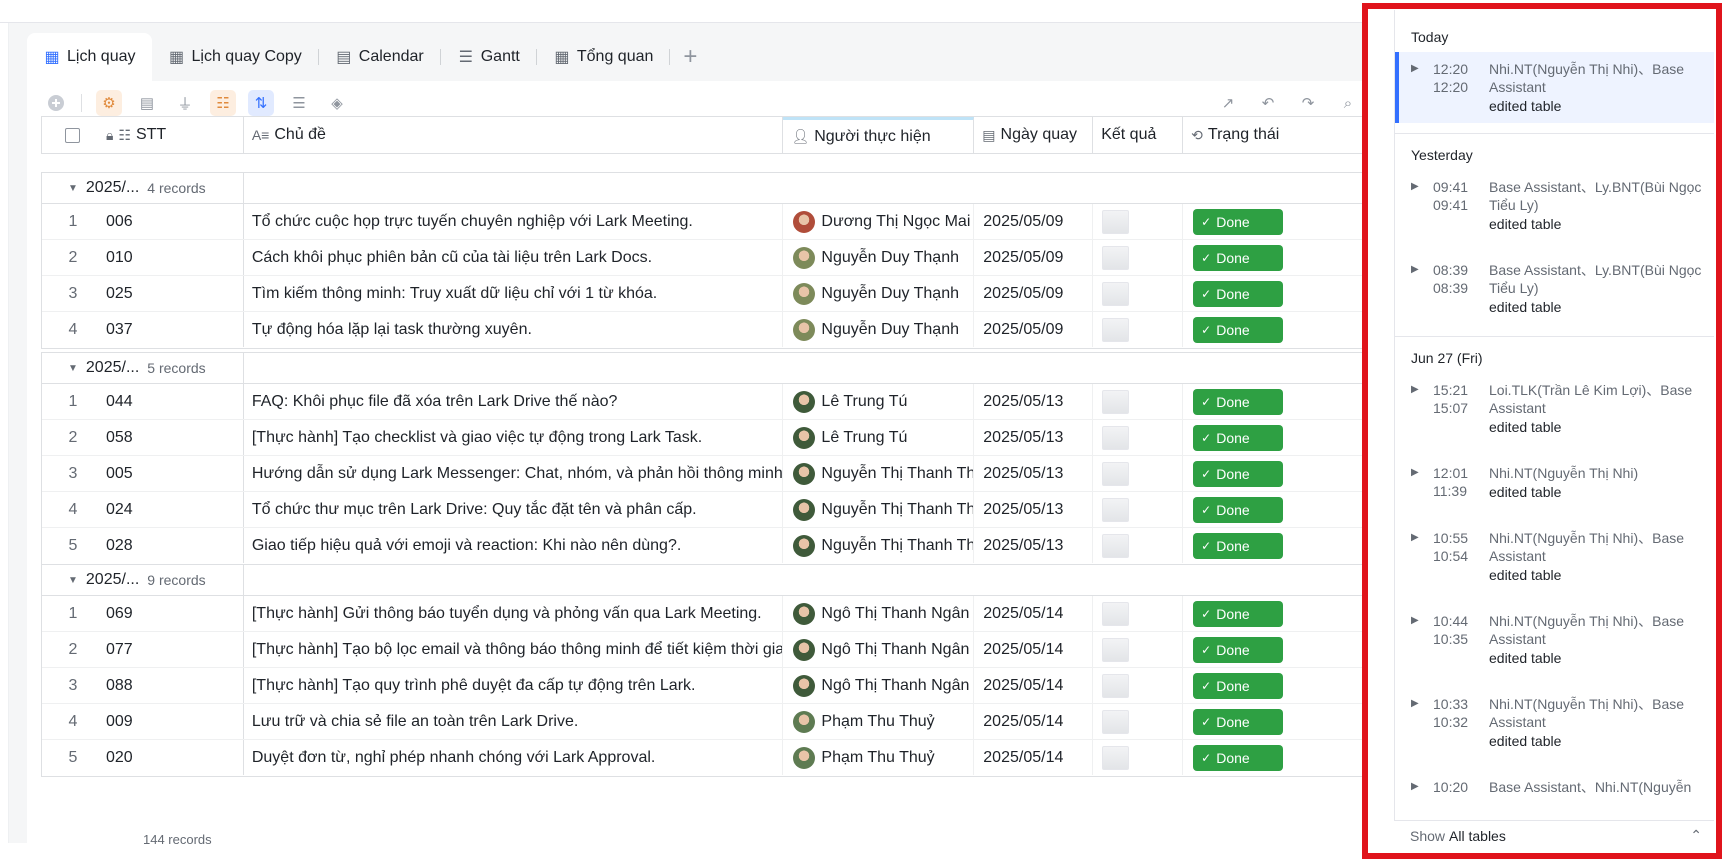 The width and height of the screenshot is (1726, 861). What do you see at coordinates (603, 57) in the screenshot?
I see `tab-tong-quan: ▦ Tổng quan` at bounding box center [603, 57].